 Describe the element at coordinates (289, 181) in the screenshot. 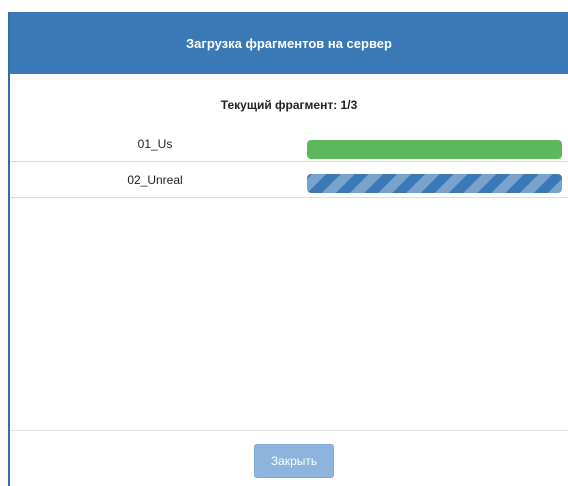

I see `fragment-row: 02_Unreal` at that location.